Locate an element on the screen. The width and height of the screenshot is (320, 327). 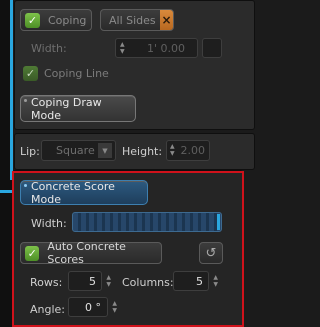
angle-label: Angle: is located at coordinates (48, 309).